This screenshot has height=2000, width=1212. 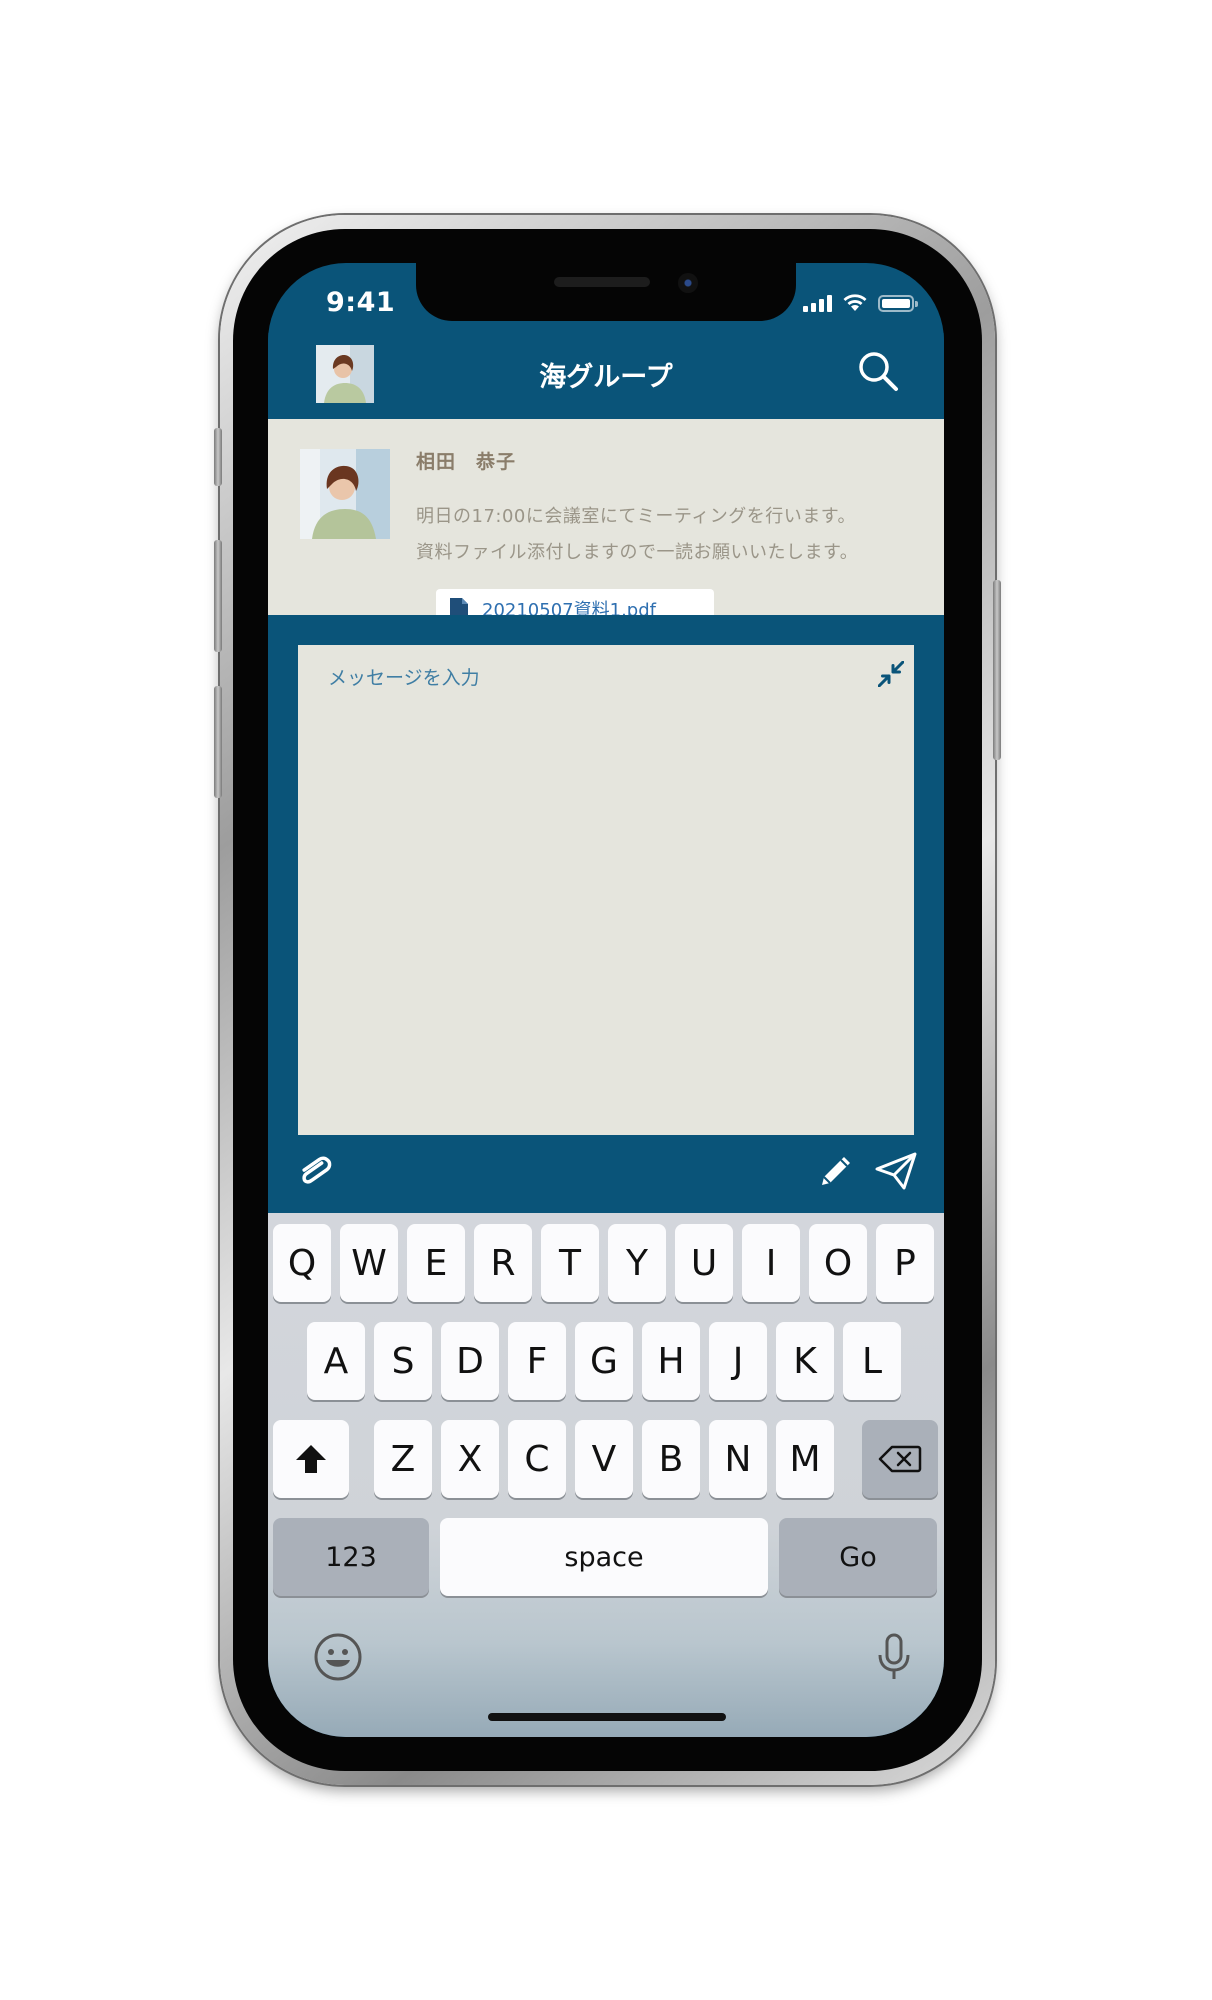 What do you see at coordinates (570, 1263) in the screenshot?
I see `key-t: T` at bounding box center [570, 1263].